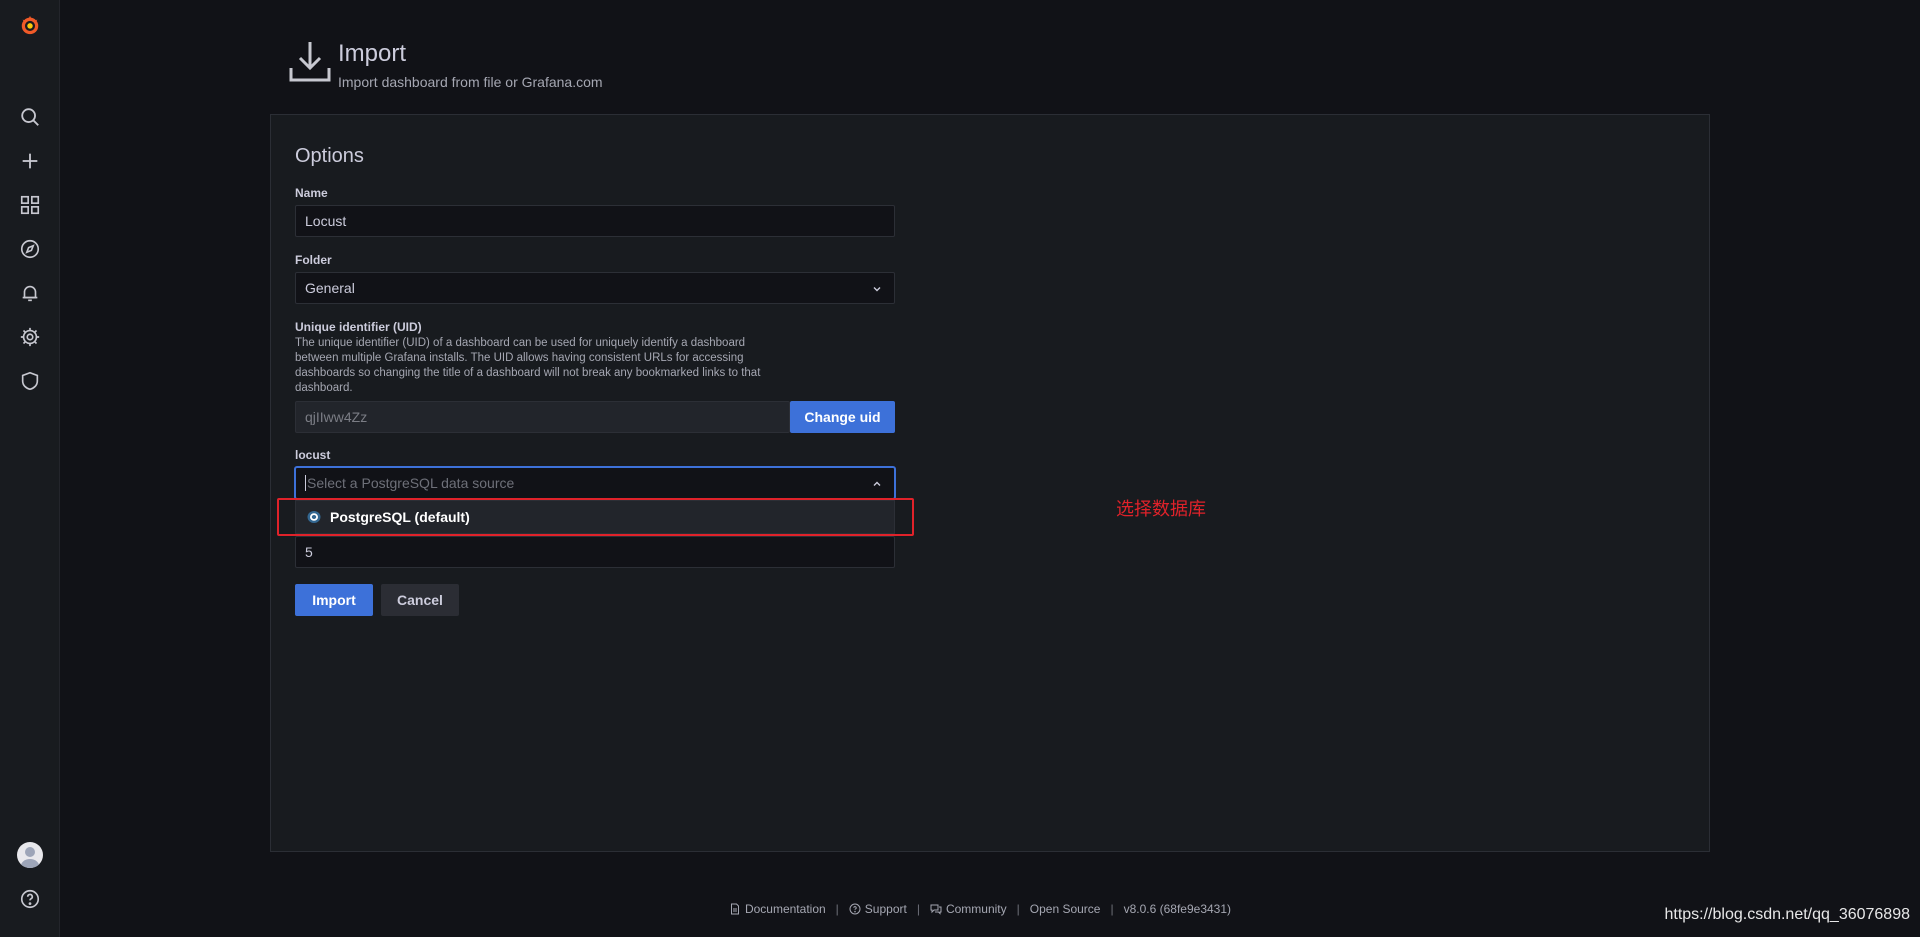  What do you see at coordinates (29, 205) in the screenshot?
I see `dashboards-icon` at bounding box center [29, 205].